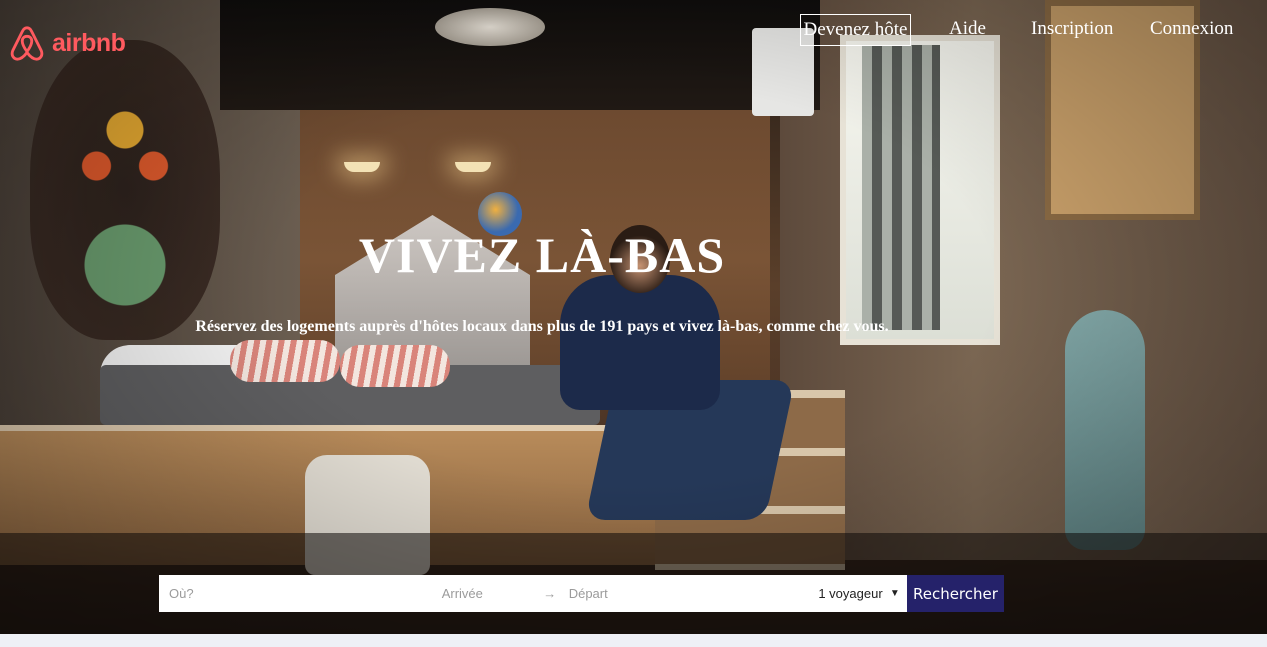 This screenshot has width=1267, height=647. Describe the element at coordinates (542, 255) in the screenshot. I see `hero-title: VIVEZ LÀ-BAS` at that location.